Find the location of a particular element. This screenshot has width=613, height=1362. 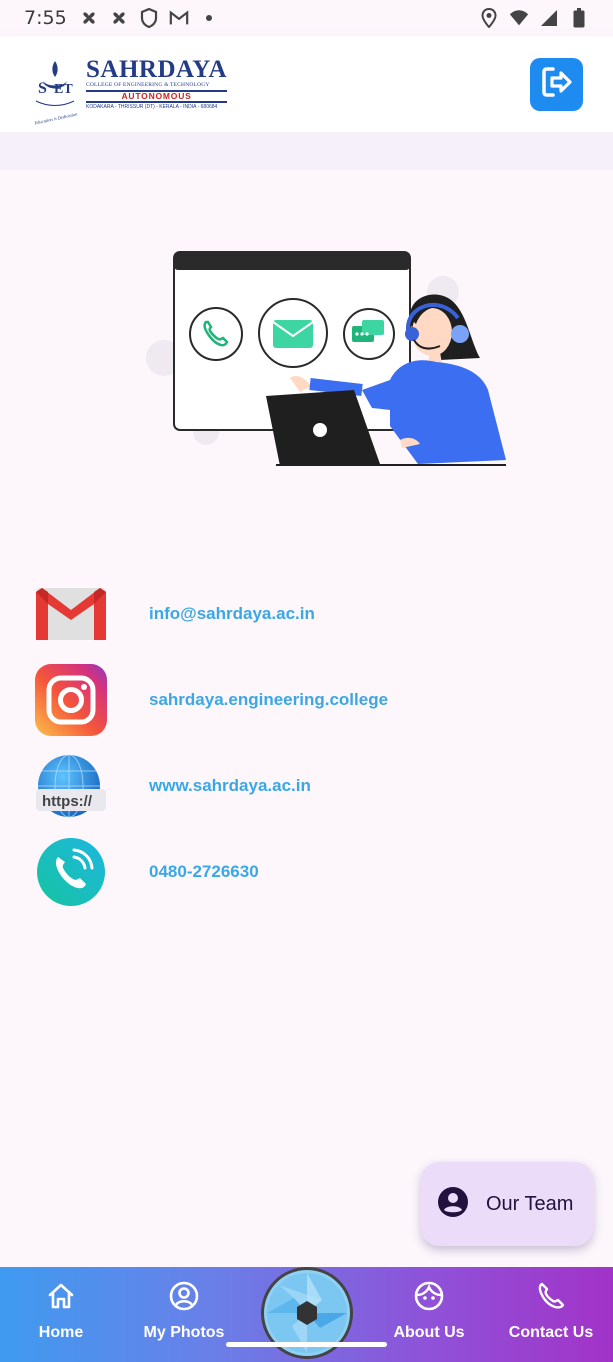

support-illustration is located at coordinates (330, 360).